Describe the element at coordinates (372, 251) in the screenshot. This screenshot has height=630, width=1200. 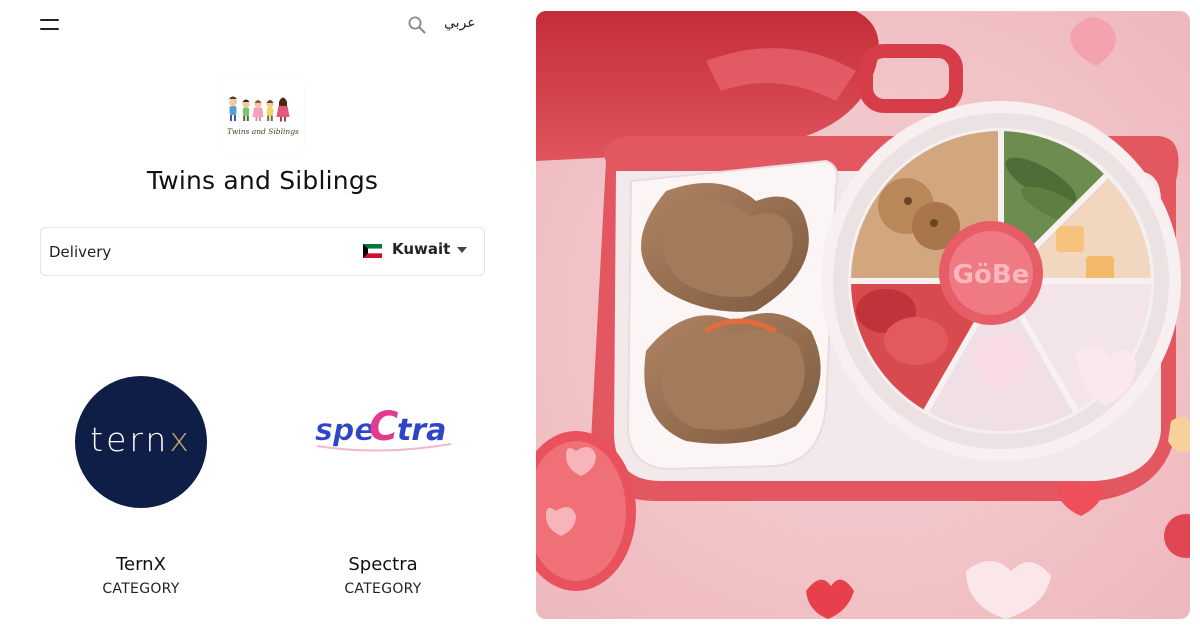
I see `kuwait-flag-icon` at that location.